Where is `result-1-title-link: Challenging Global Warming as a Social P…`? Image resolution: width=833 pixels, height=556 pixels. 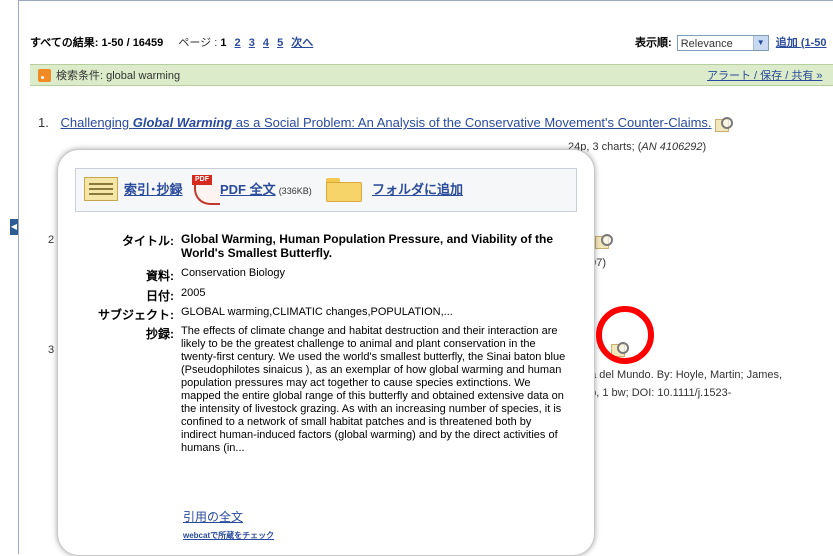
result-1-title-link: Challenging Global Warming as a Social P… is located at coordinates (385, 122).